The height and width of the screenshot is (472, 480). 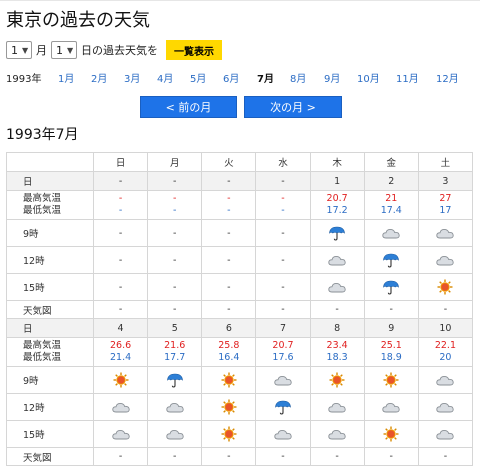 I want to click on weekday-header: 水, so click(x=283, y=162).